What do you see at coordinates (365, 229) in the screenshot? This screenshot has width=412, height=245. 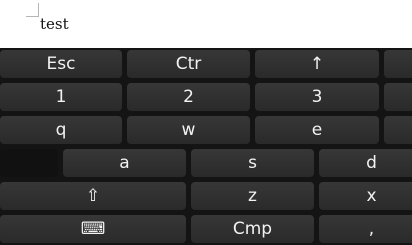 I see `comma-key: ,` at bounding box center [365, 229].